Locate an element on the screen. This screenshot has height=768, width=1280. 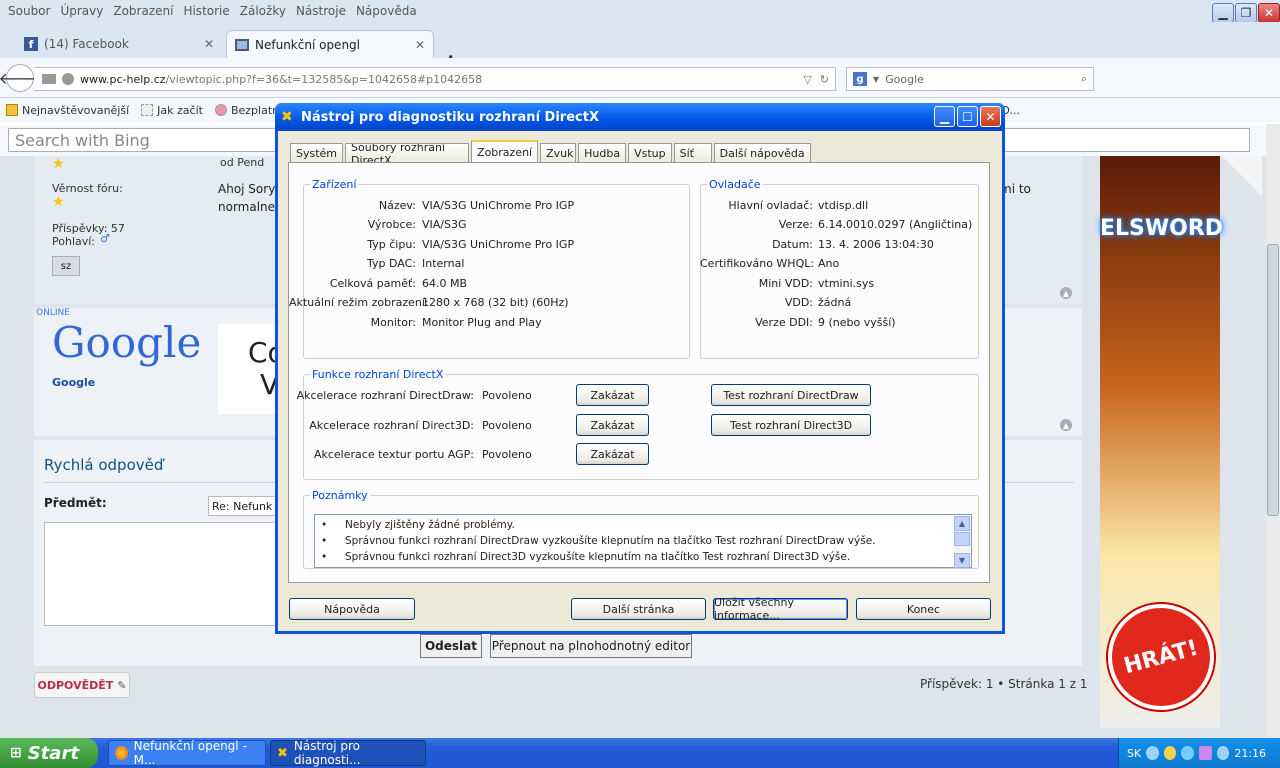
tab-directx-files: Soubory rozhraní DirectX is located at coordinates (407, 153).